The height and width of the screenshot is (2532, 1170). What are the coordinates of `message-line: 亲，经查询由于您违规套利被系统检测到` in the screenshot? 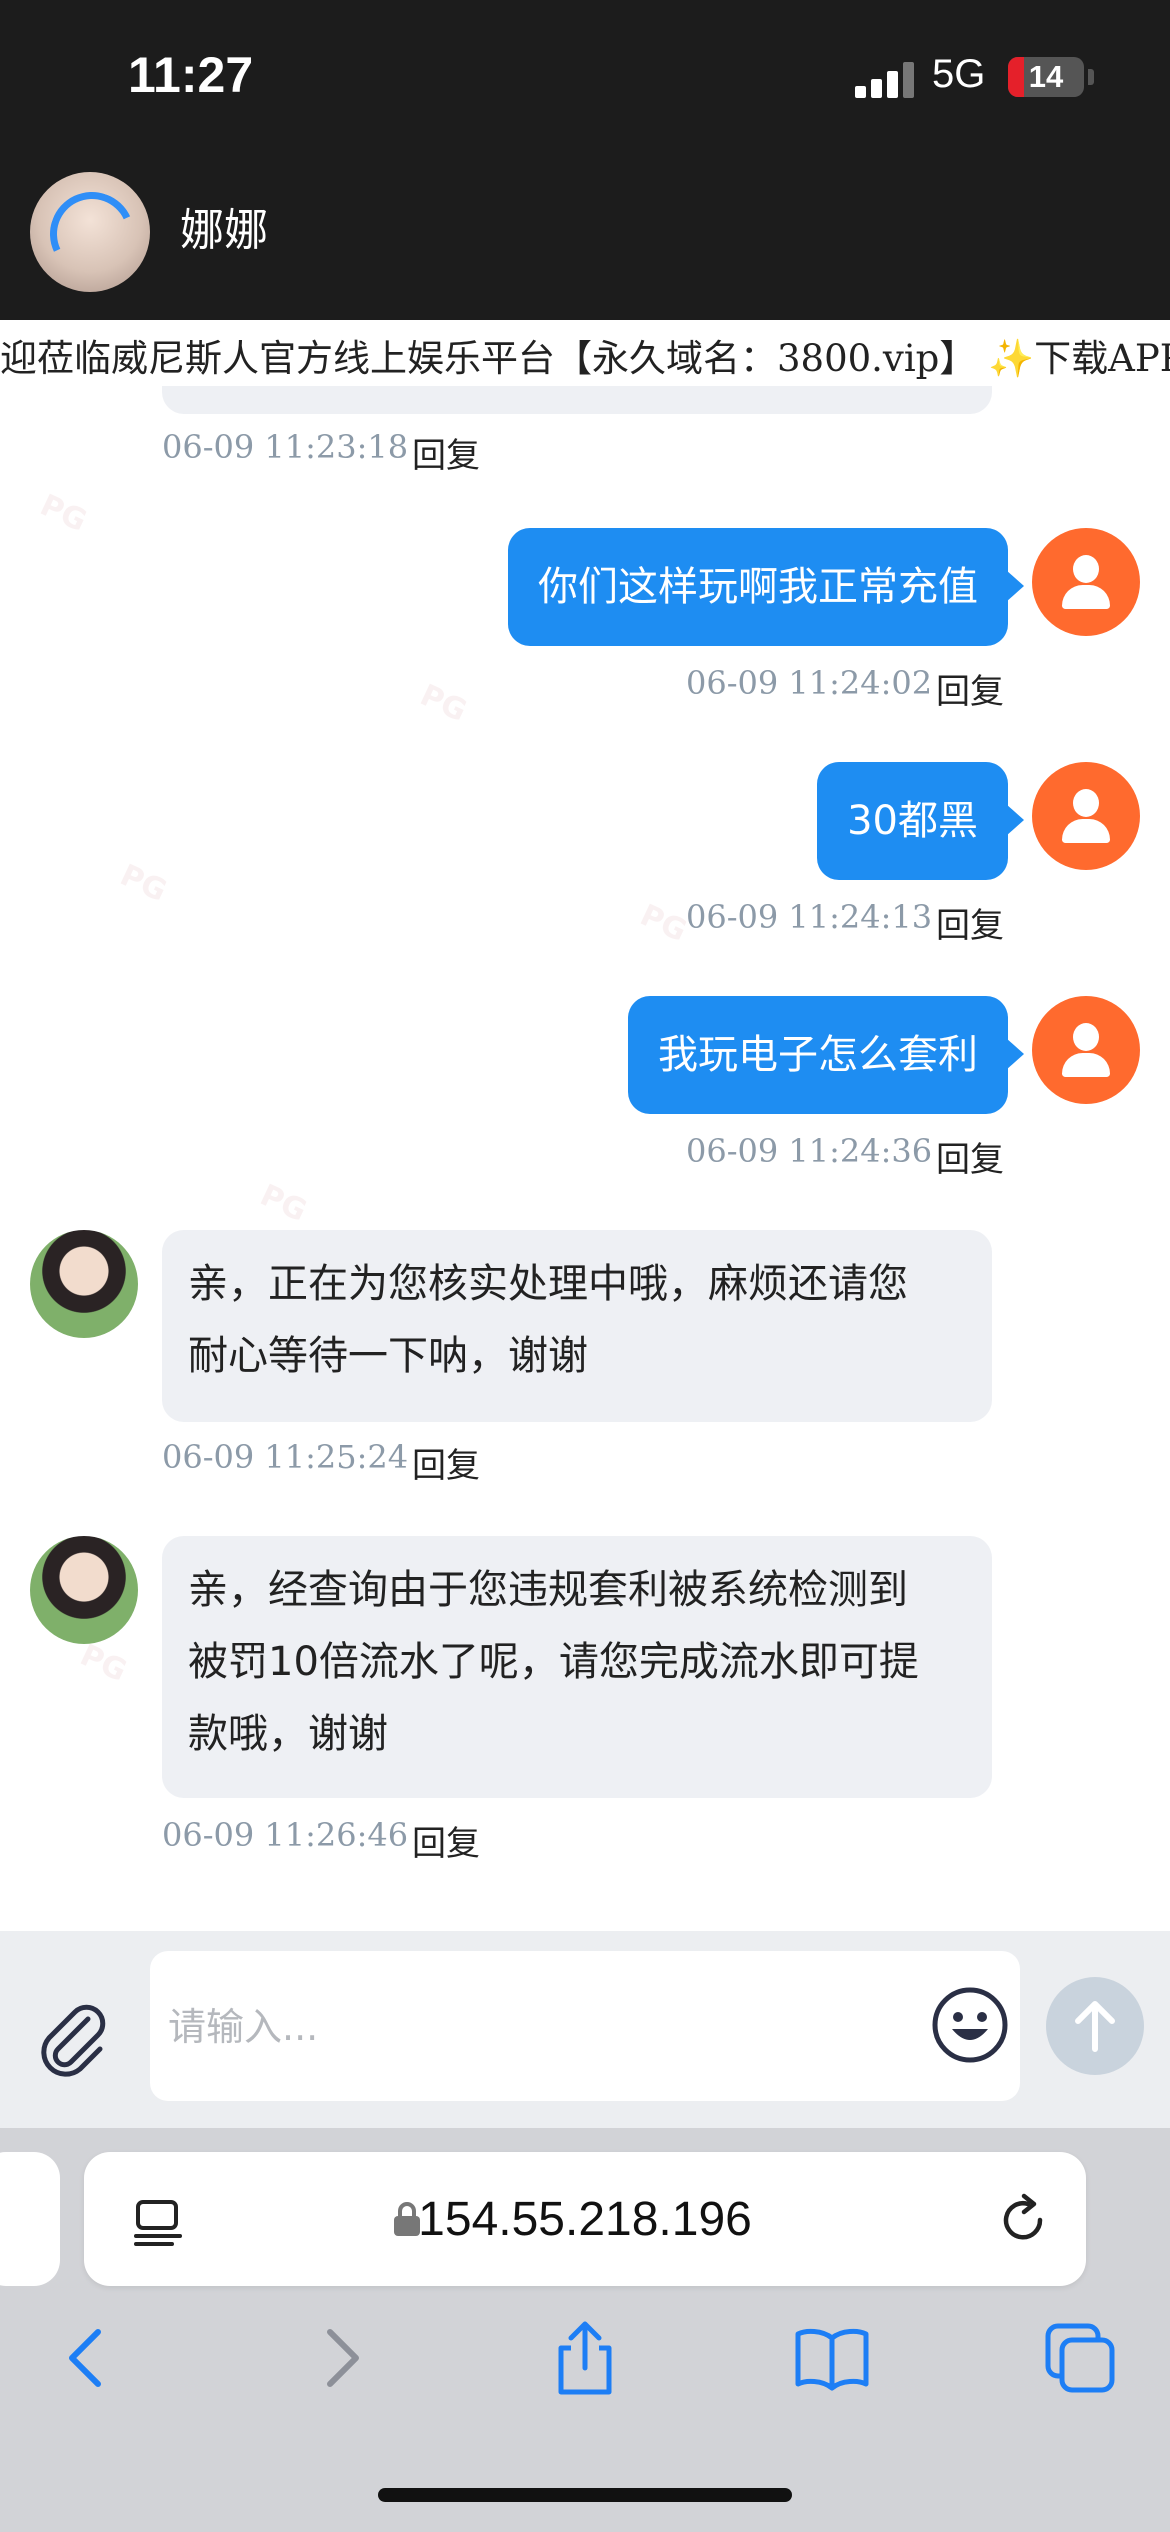 It's located at (548, 1590).